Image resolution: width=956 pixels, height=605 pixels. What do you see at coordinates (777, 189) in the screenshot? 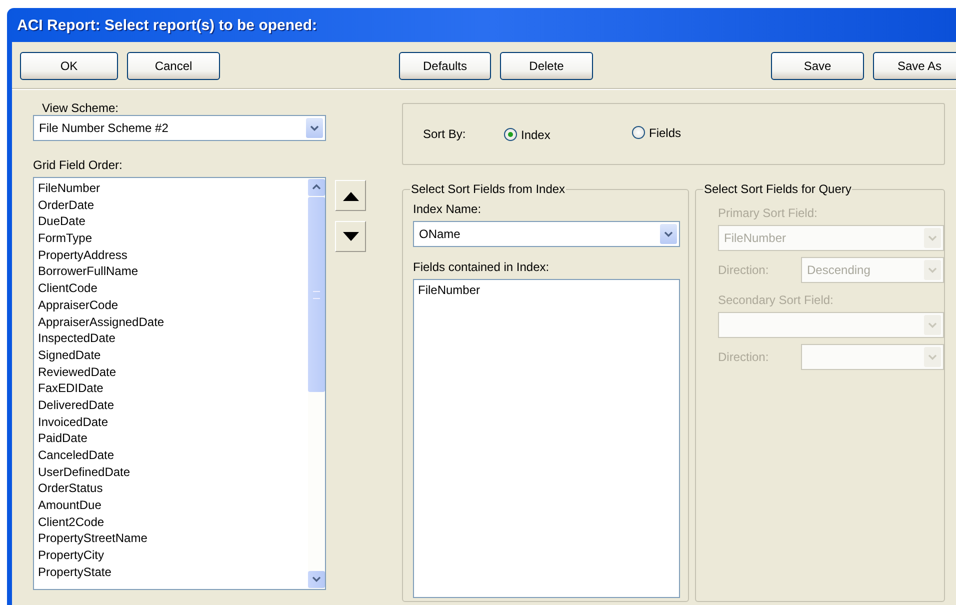
I see `panel-title: Select Sort Fields for Query` at bounding box center [777, 189].